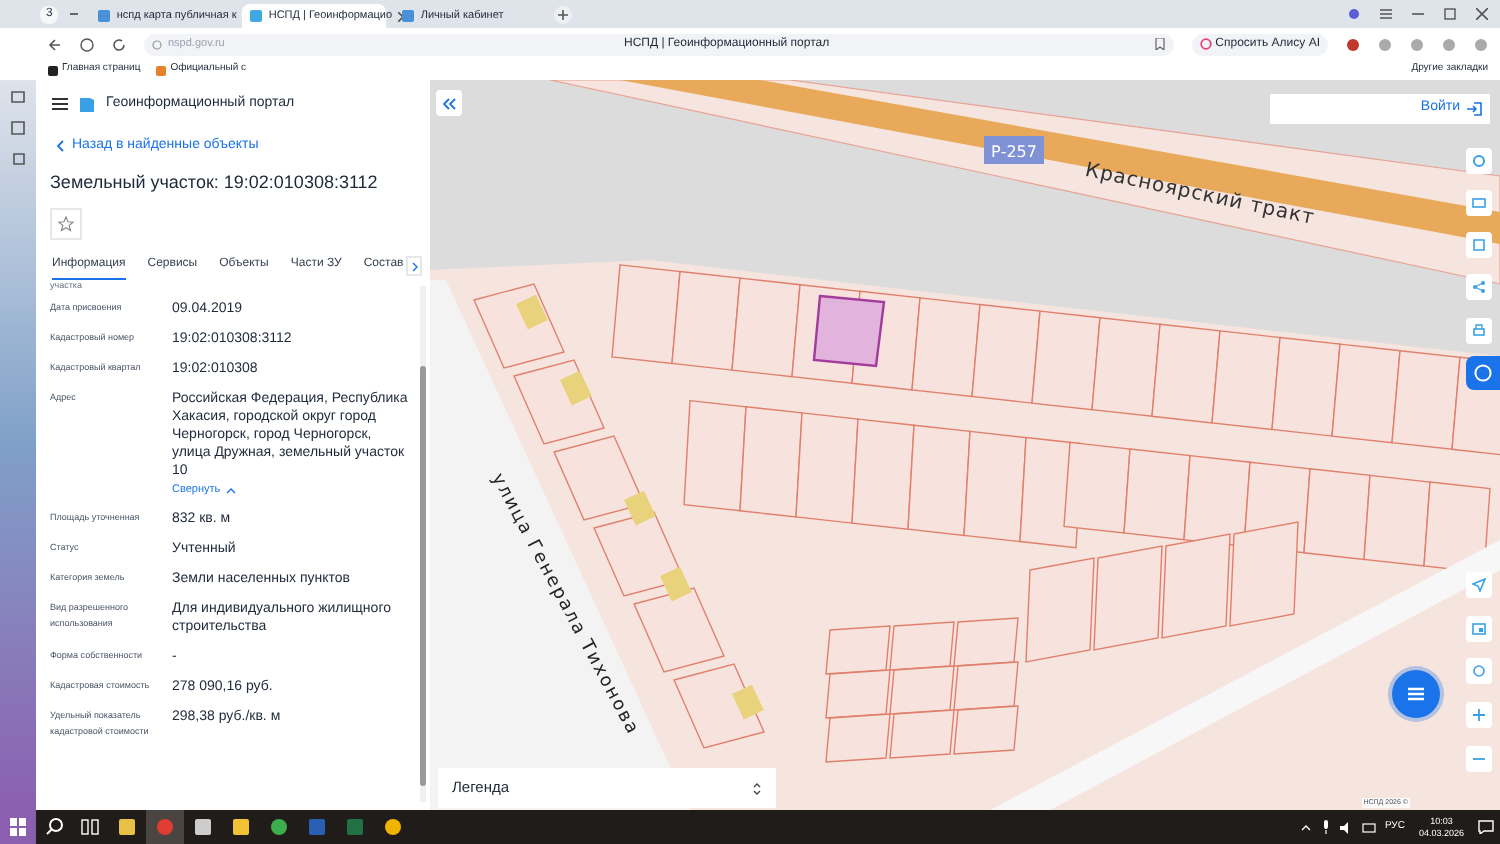  I want to click on double-chevron-left-icon, so click(449, 103).